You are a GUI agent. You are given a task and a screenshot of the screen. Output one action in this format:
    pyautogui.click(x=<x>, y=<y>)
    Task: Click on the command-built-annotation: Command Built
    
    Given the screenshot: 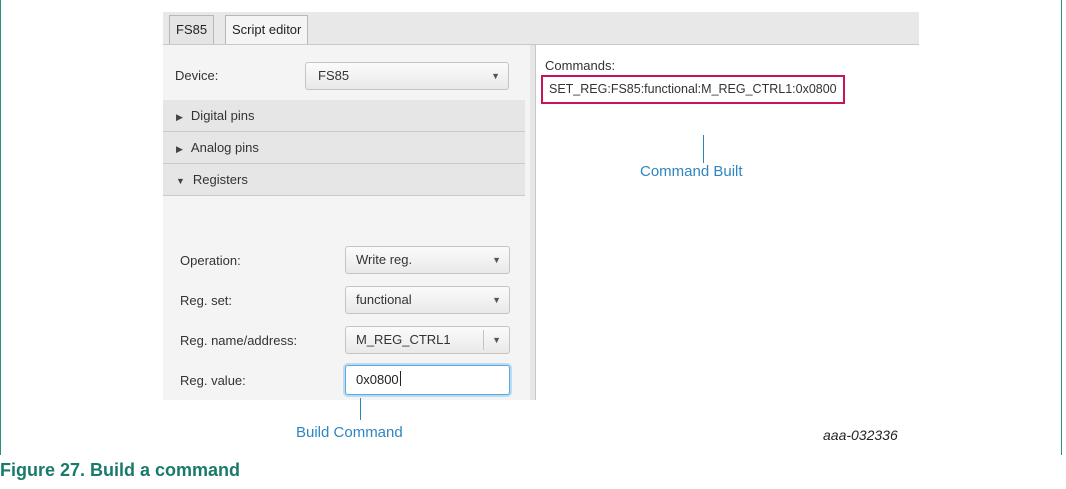 What is the action you would take?
    pyautogui.click(x=691, y=171)
    